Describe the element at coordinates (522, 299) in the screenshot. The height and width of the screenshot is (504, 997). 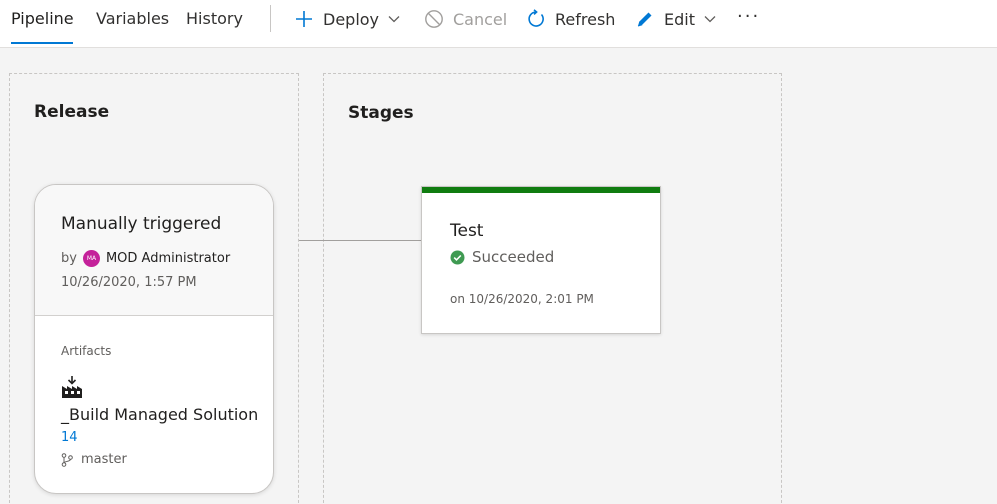
I see `stage-date: on 10/26/2020, 2:01 PM` at that location.